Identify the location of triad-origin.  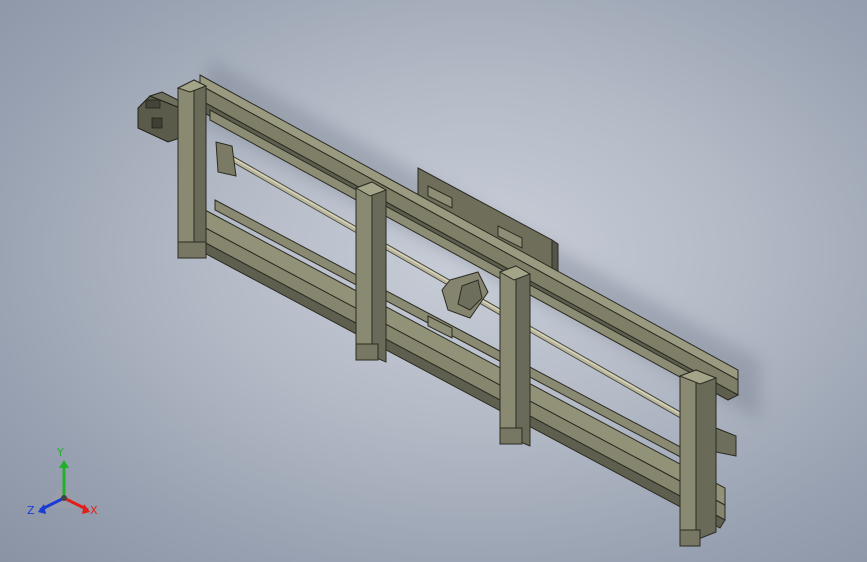
(64, 498).